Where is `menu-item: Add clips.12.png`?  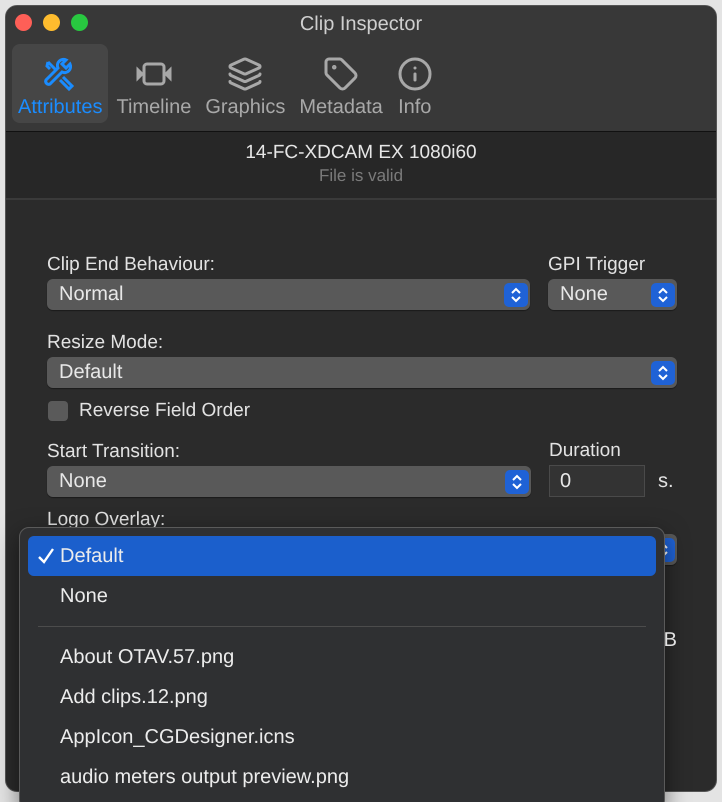
menu-item: Add clips.12.png is located at coordinates (342, 697).